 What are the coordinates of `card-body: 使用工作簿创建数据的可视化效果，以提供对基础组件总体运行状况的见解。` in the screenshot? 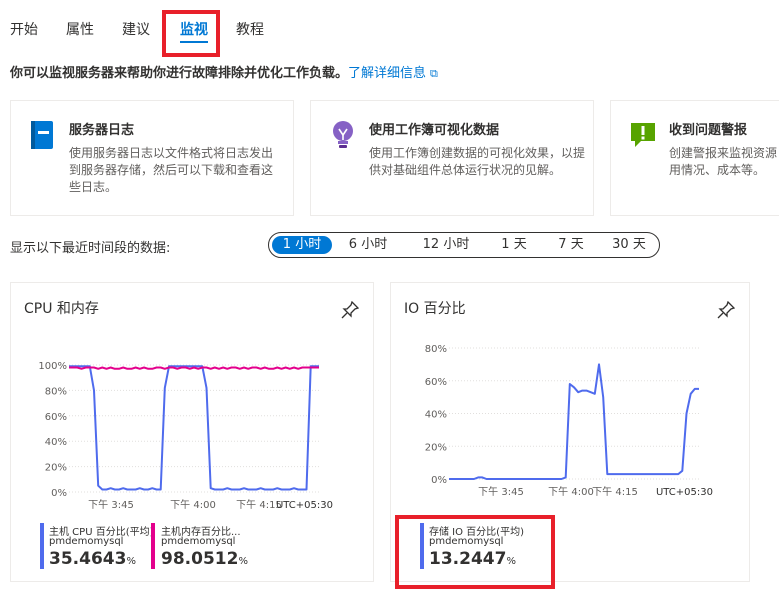 It's located at (477, 161).